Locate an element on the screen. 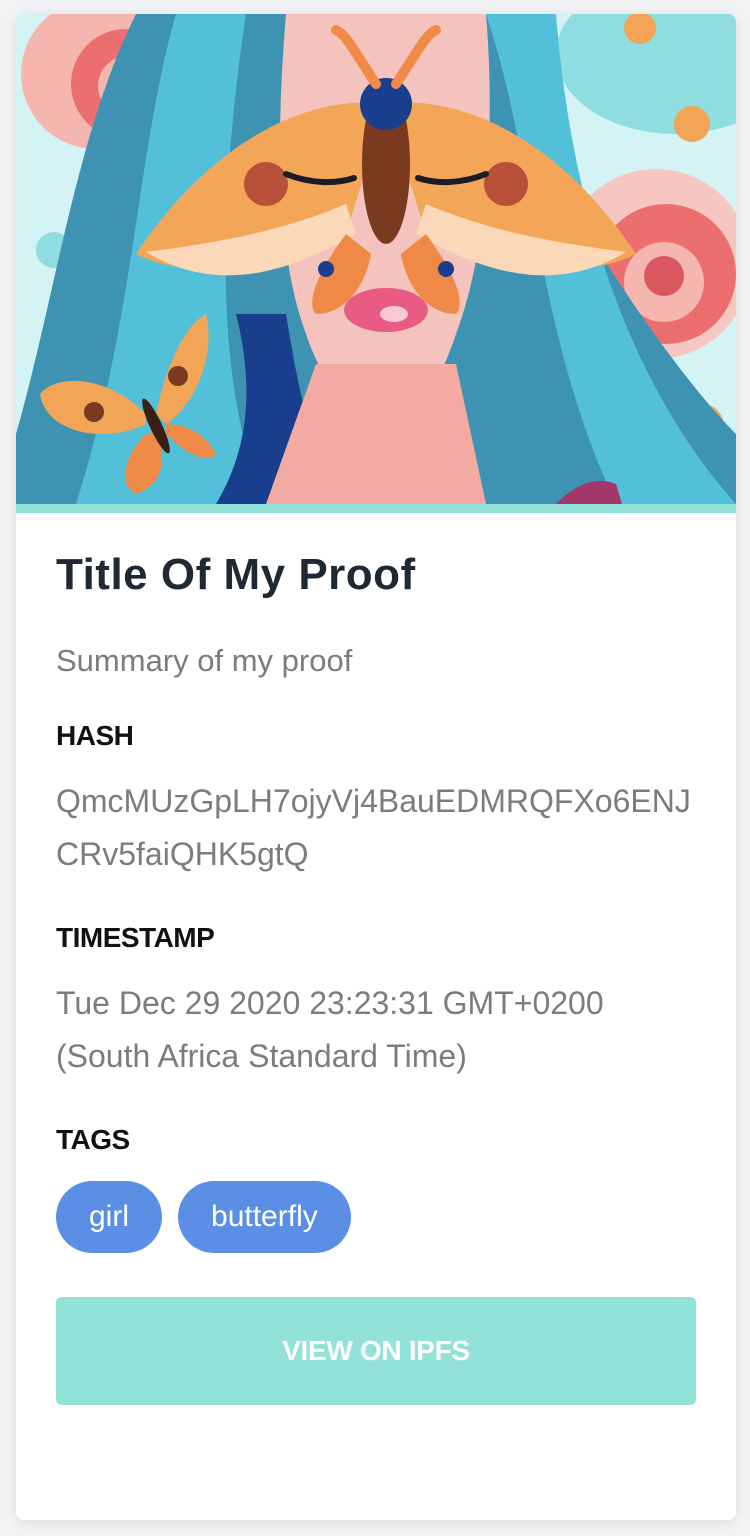 This screenshot has width=750, height=1536. proof-title: Title Of My Proof is located at coordinates (236, 574).